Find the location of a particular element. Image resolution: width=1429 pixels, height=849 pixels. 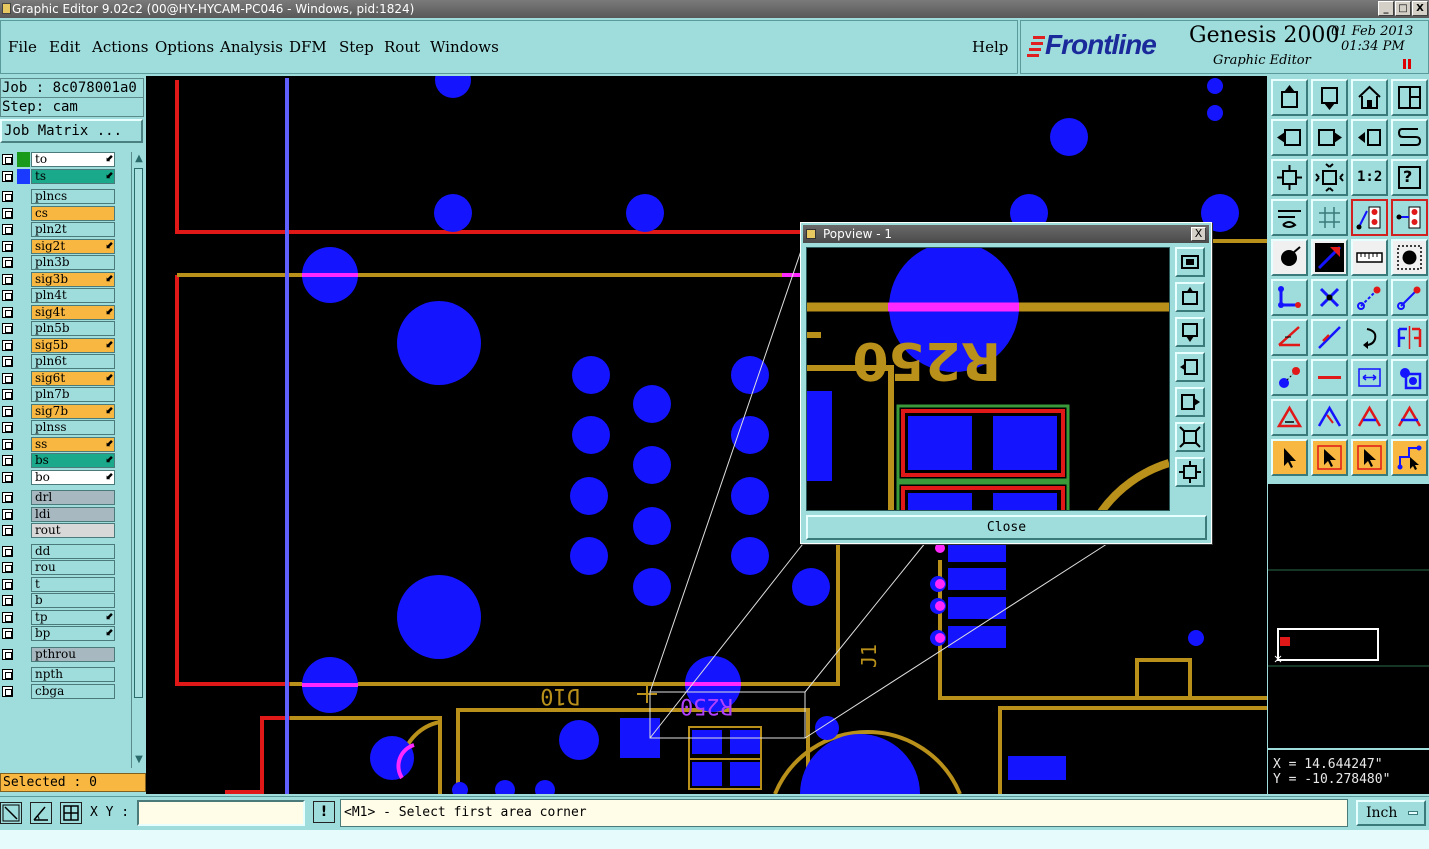

layer-row-rout: rout is located at coordinates (59, 530).